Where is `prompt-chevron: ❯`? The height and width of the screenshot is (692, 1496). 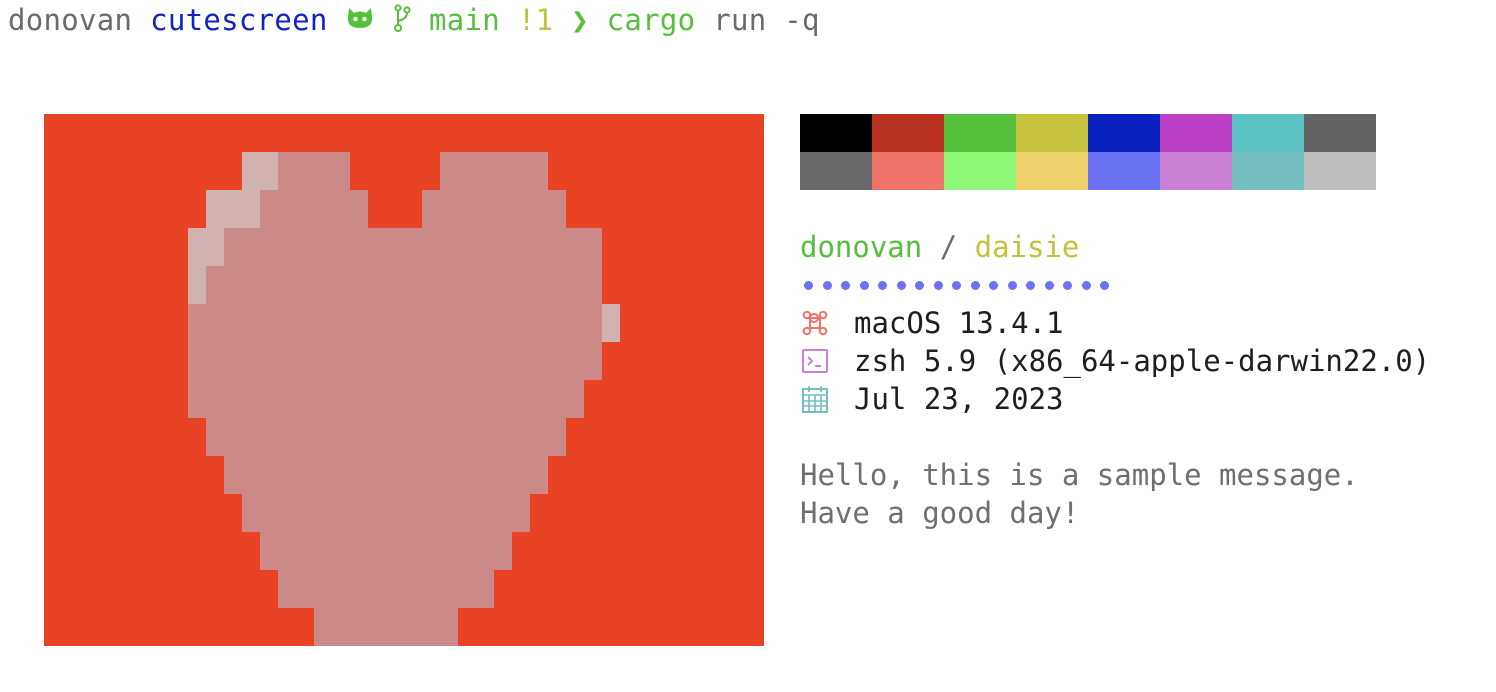
prompt-chevron: ❯ is located at coordinates (580, 20).